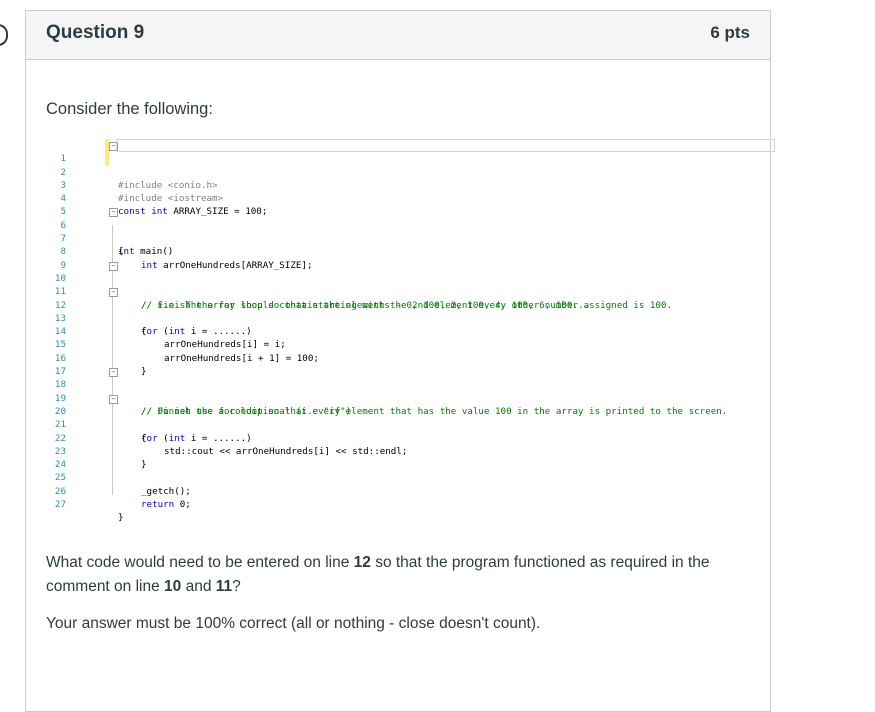  What do you see at coordinates (60, 505) in the screenshot?
I see `line-number: 27` at bounding box center [60, 505].